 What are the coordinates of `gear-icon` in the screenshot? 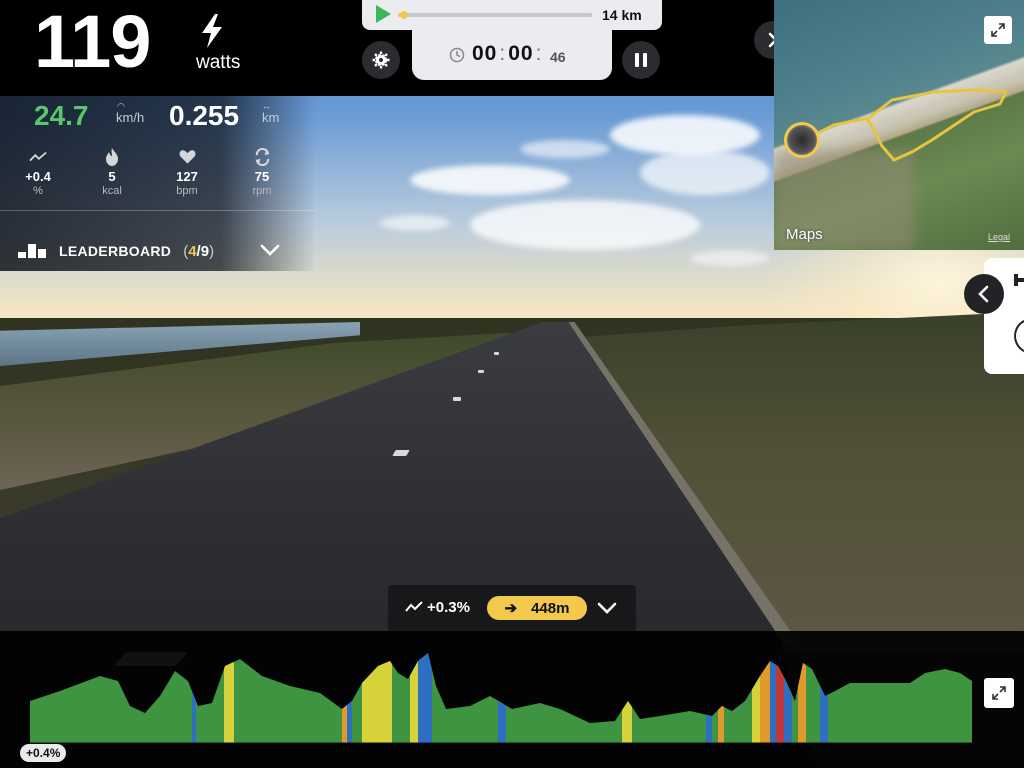 It's located at (381, 60).